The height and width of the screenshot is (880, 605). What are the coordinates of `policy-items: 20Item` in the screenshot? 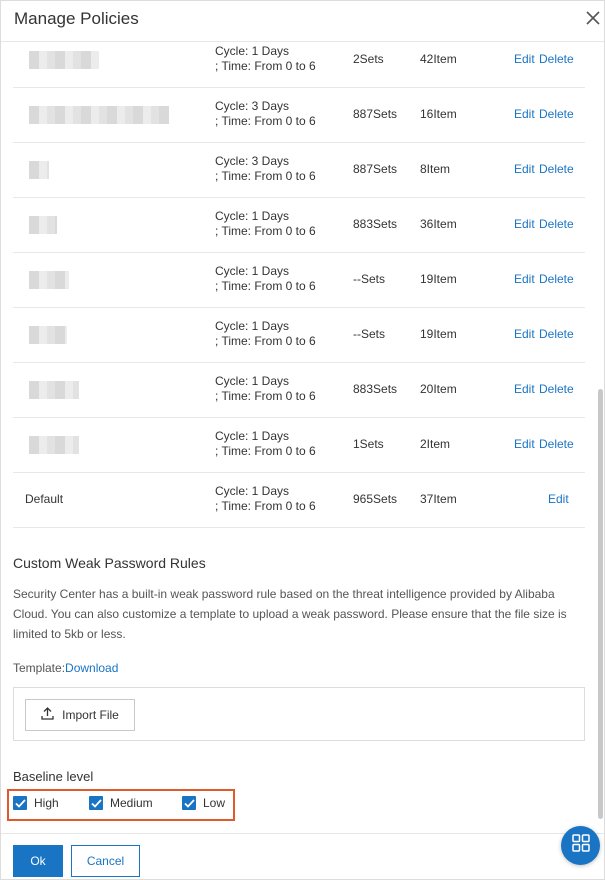 It's located at (438, 389).